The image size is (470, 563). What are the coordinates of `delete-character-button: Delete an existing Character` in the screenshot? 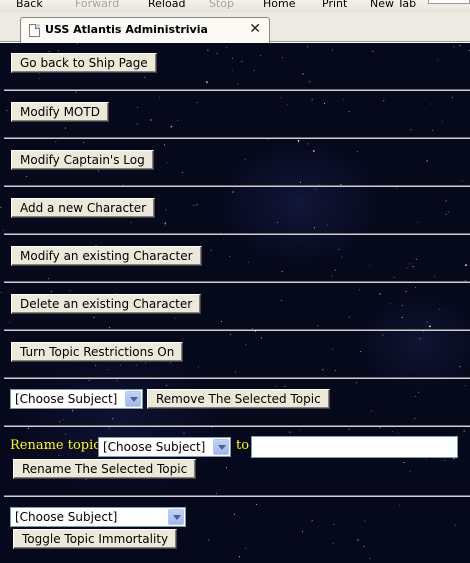 It's located at (106, 304).